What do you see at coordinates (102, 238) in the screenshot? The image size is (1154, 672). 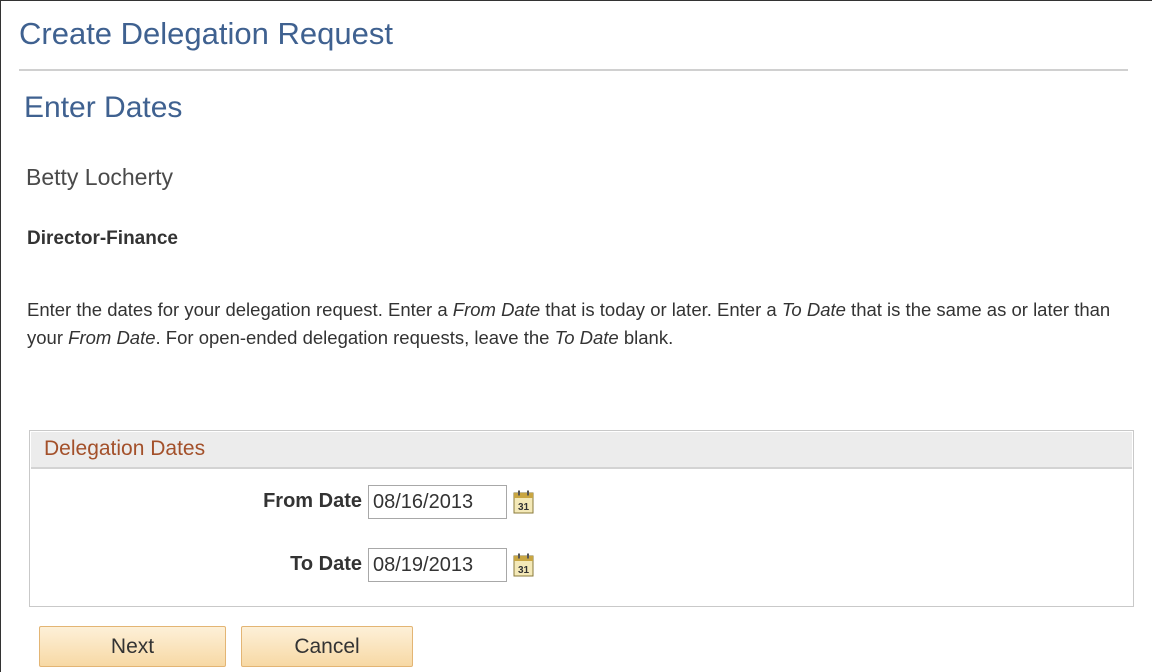 I see `person-job-title: Director-Finance` at bounding box center [102, 238].